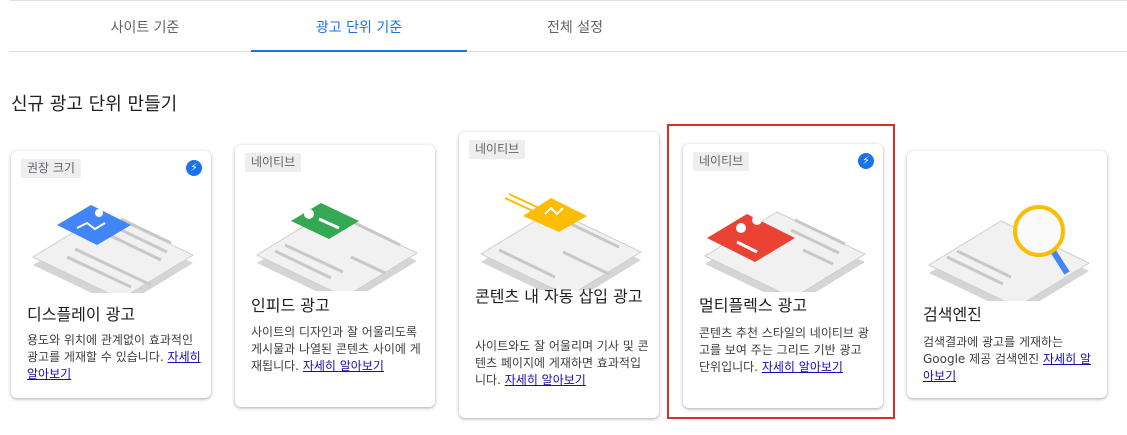  I want to click on lightning-icon: ⚡, so click(866, 161).